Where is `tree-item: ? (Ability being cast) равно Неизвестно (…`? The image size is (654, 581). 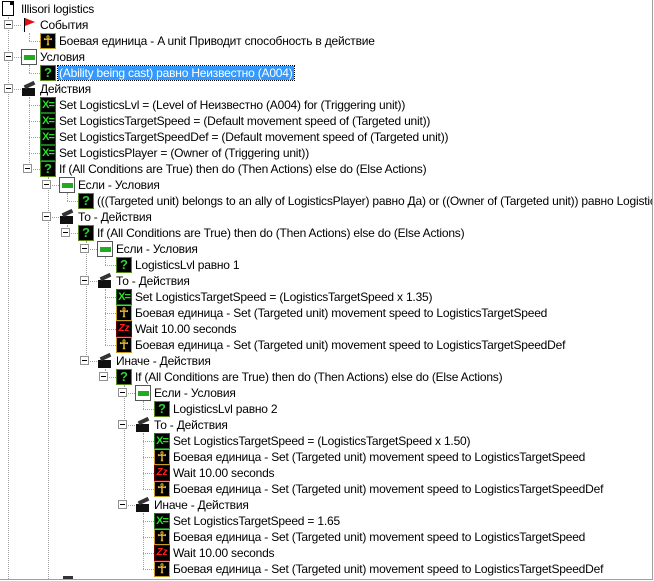 tree-item: ? (Ability being cast) равно Неизвестно (… is located at coordinates (326, 73).